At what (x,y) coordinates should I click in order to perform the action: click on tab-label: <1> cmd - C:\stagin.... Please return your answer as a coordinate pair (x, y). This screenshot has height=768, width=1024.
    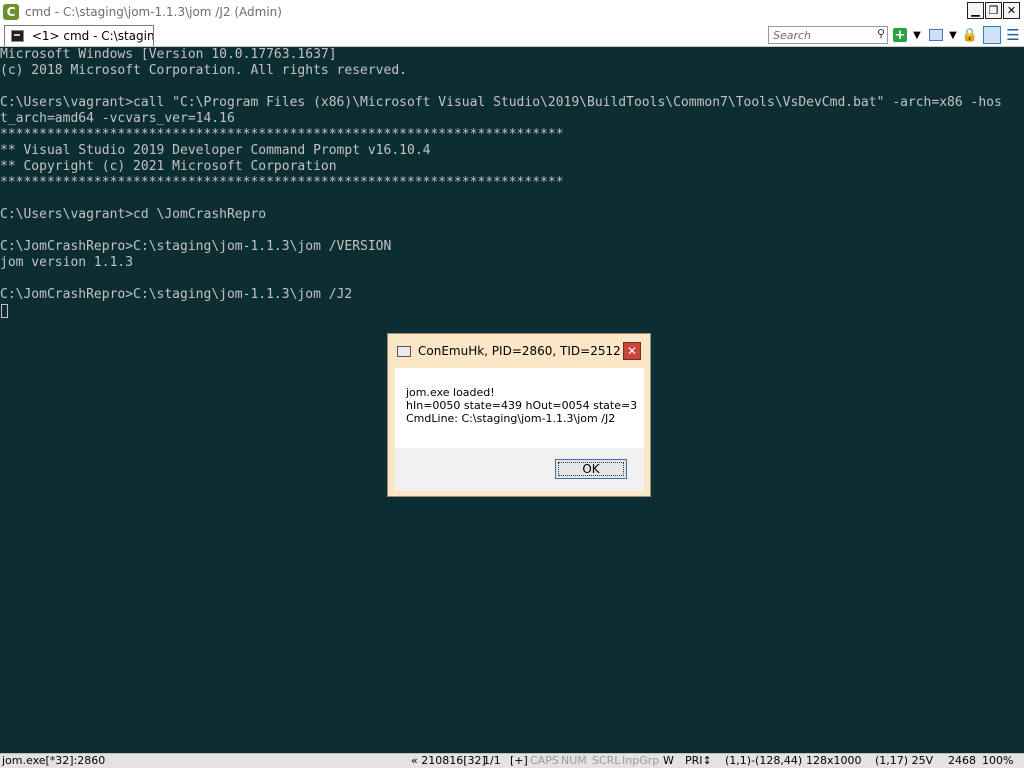
    Looking at the image, I should click on (92, 36).